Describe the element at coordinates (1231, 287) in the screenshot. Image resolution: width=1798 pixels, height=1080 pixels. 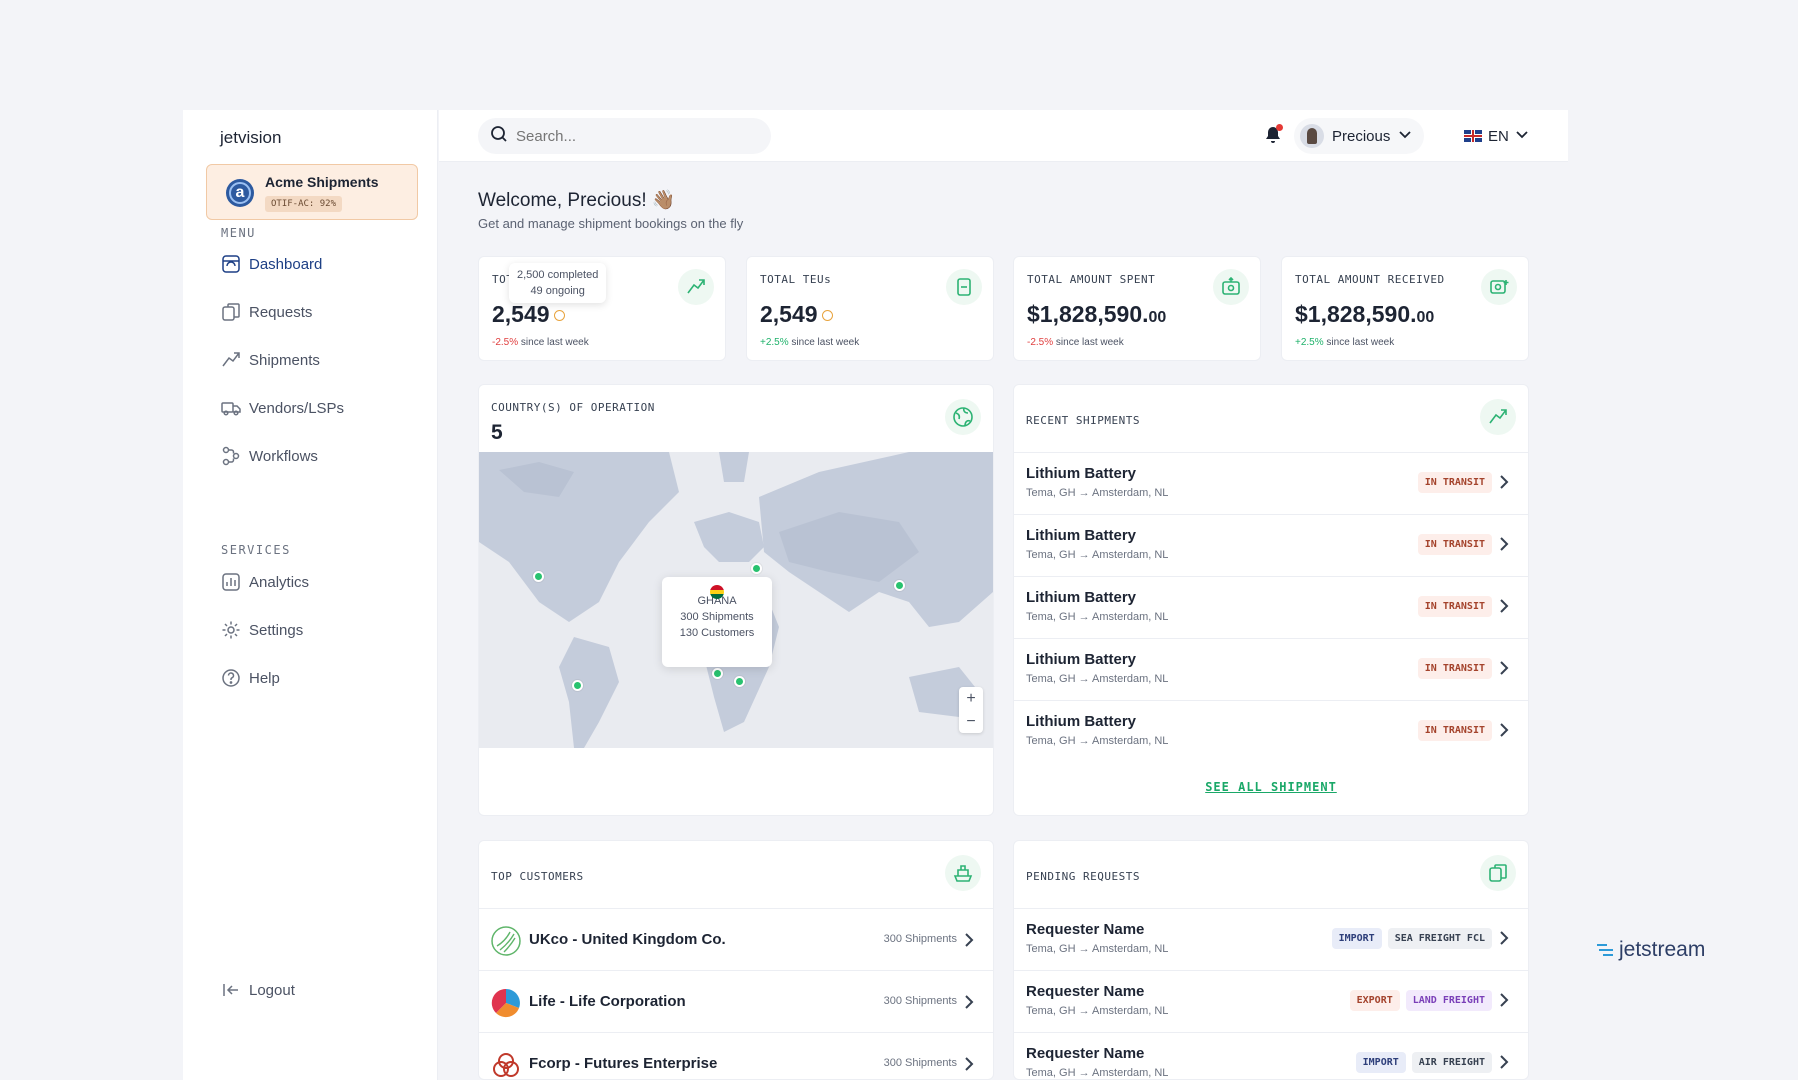
I see `wallet-out-icon` at that location.